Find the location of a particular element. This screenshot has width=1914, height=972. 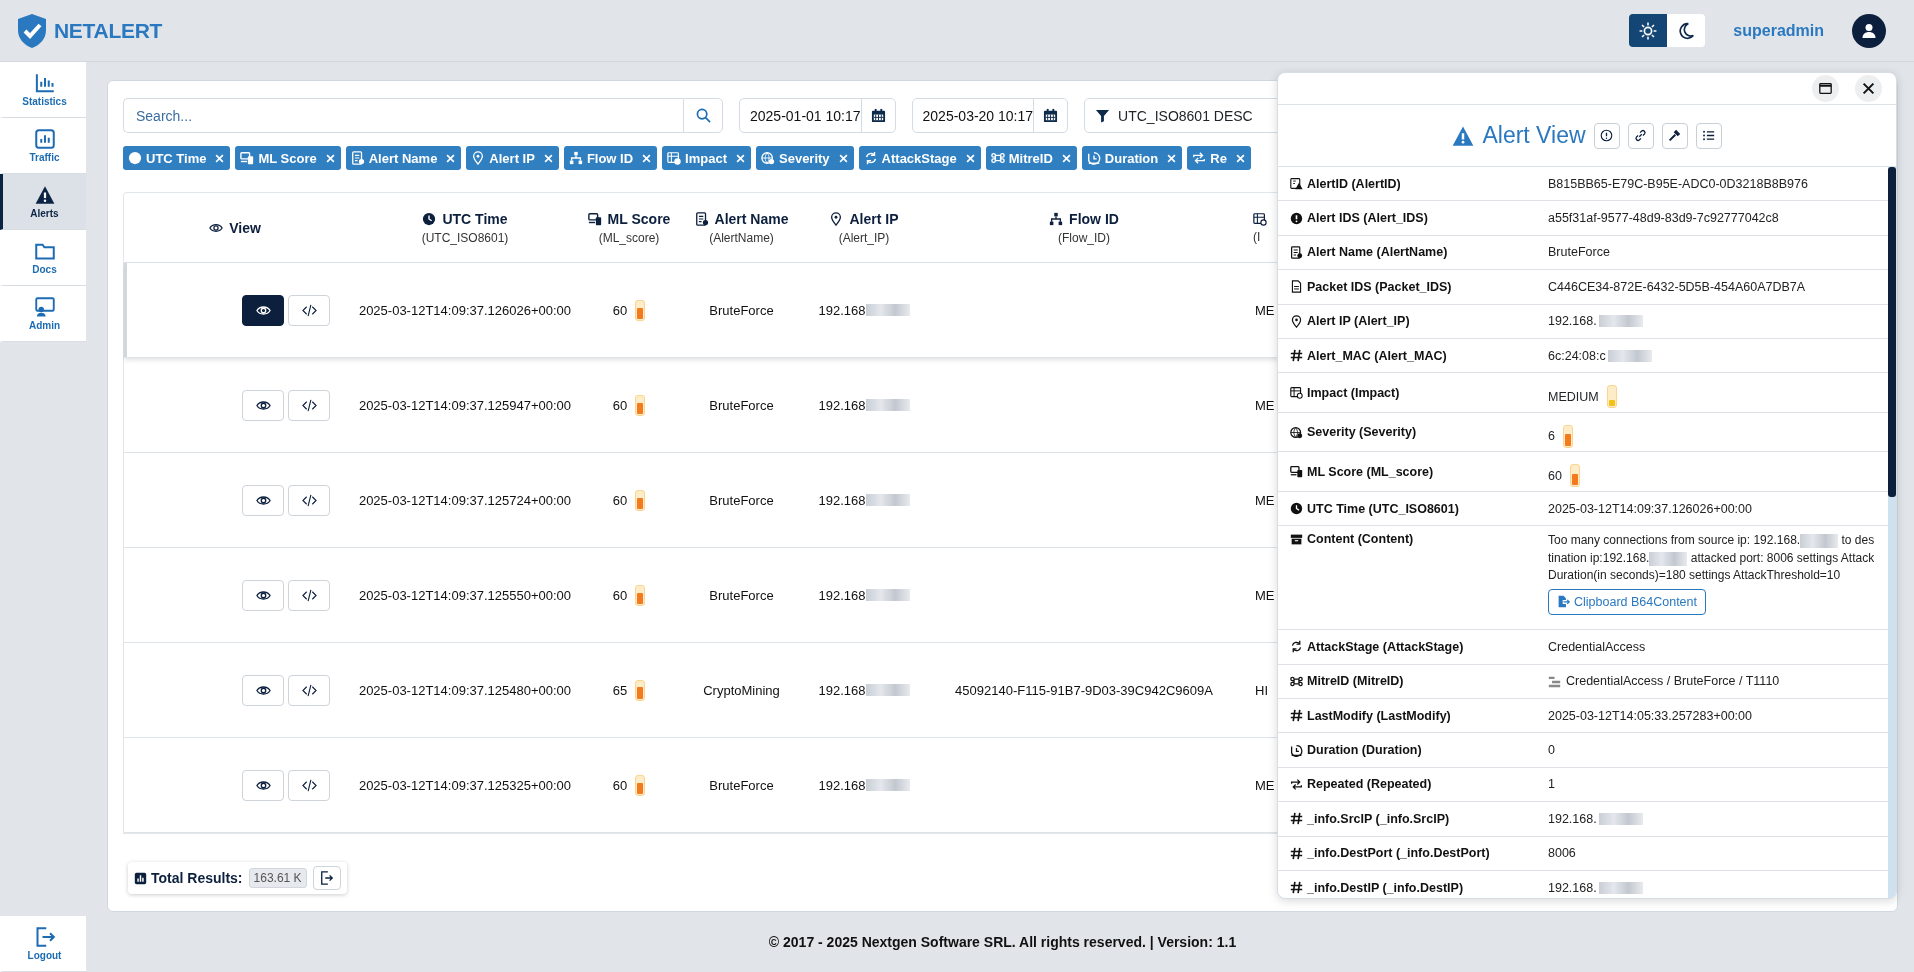

username-link: superadmin is located at coordinates (1778, 30).